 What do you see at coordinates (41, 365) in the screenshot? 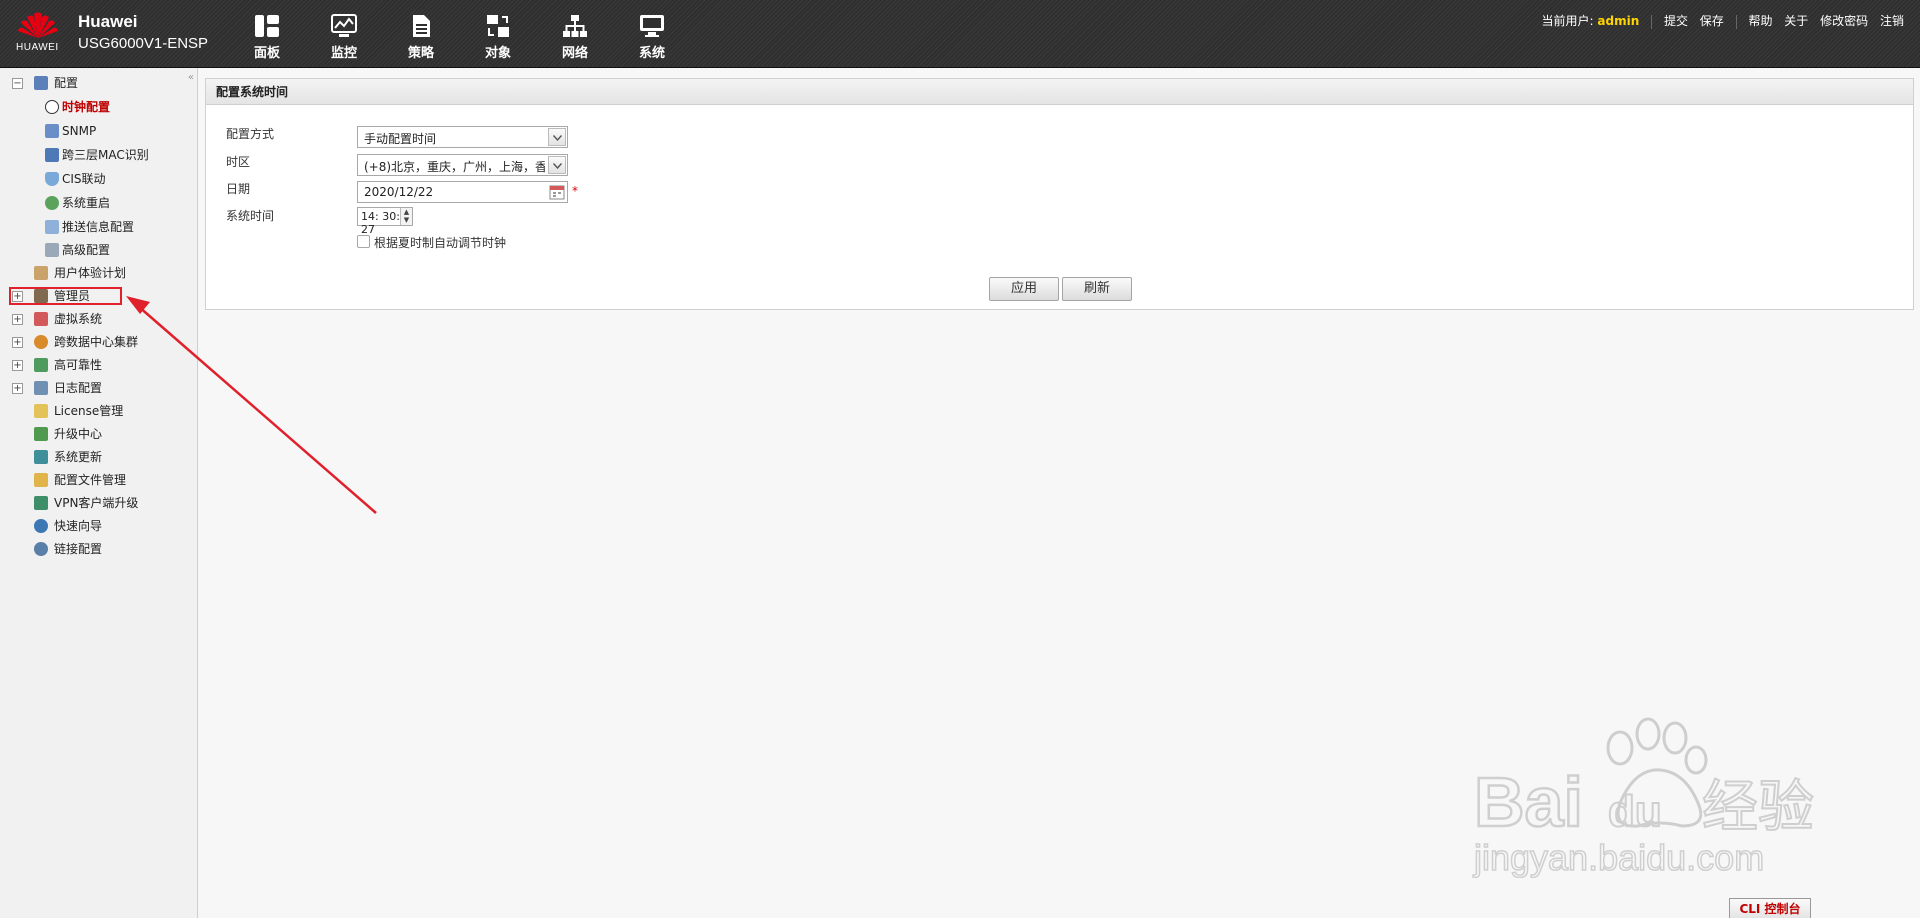
I see `high-availability-icon` at bounding box center [41, 365].